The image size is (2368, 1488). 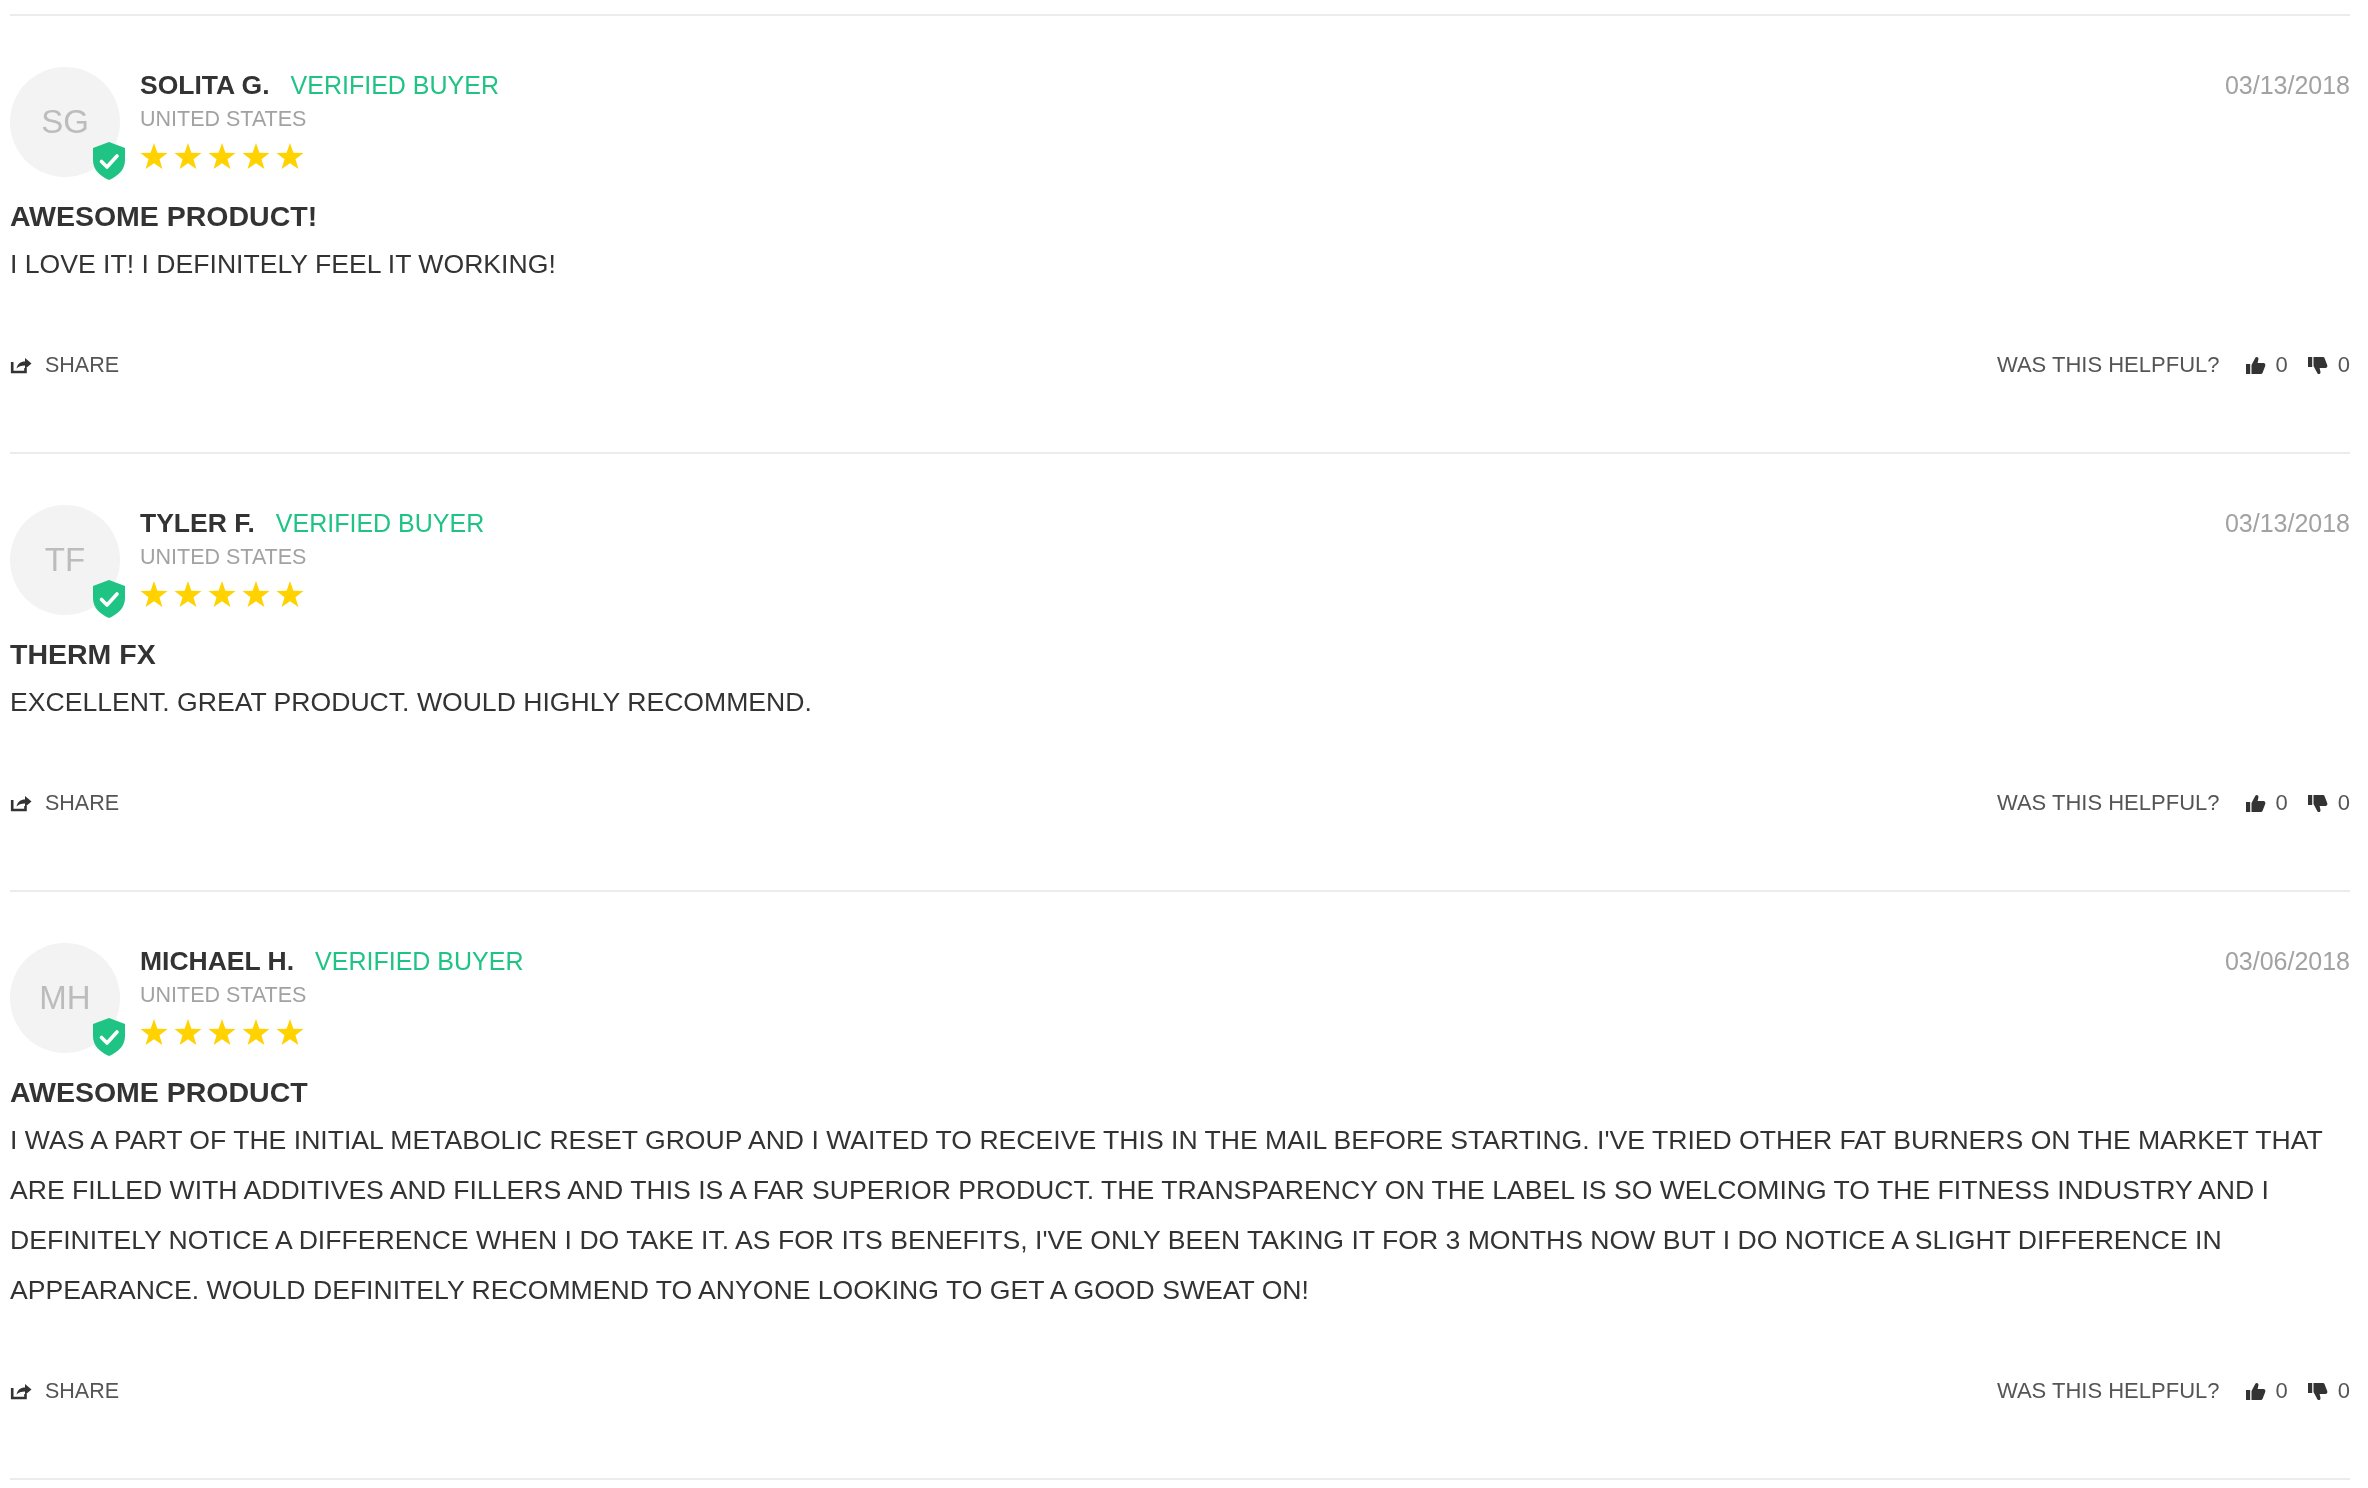 I want to click on reviewer-name: TYLER F., so click(x=197, y=523).